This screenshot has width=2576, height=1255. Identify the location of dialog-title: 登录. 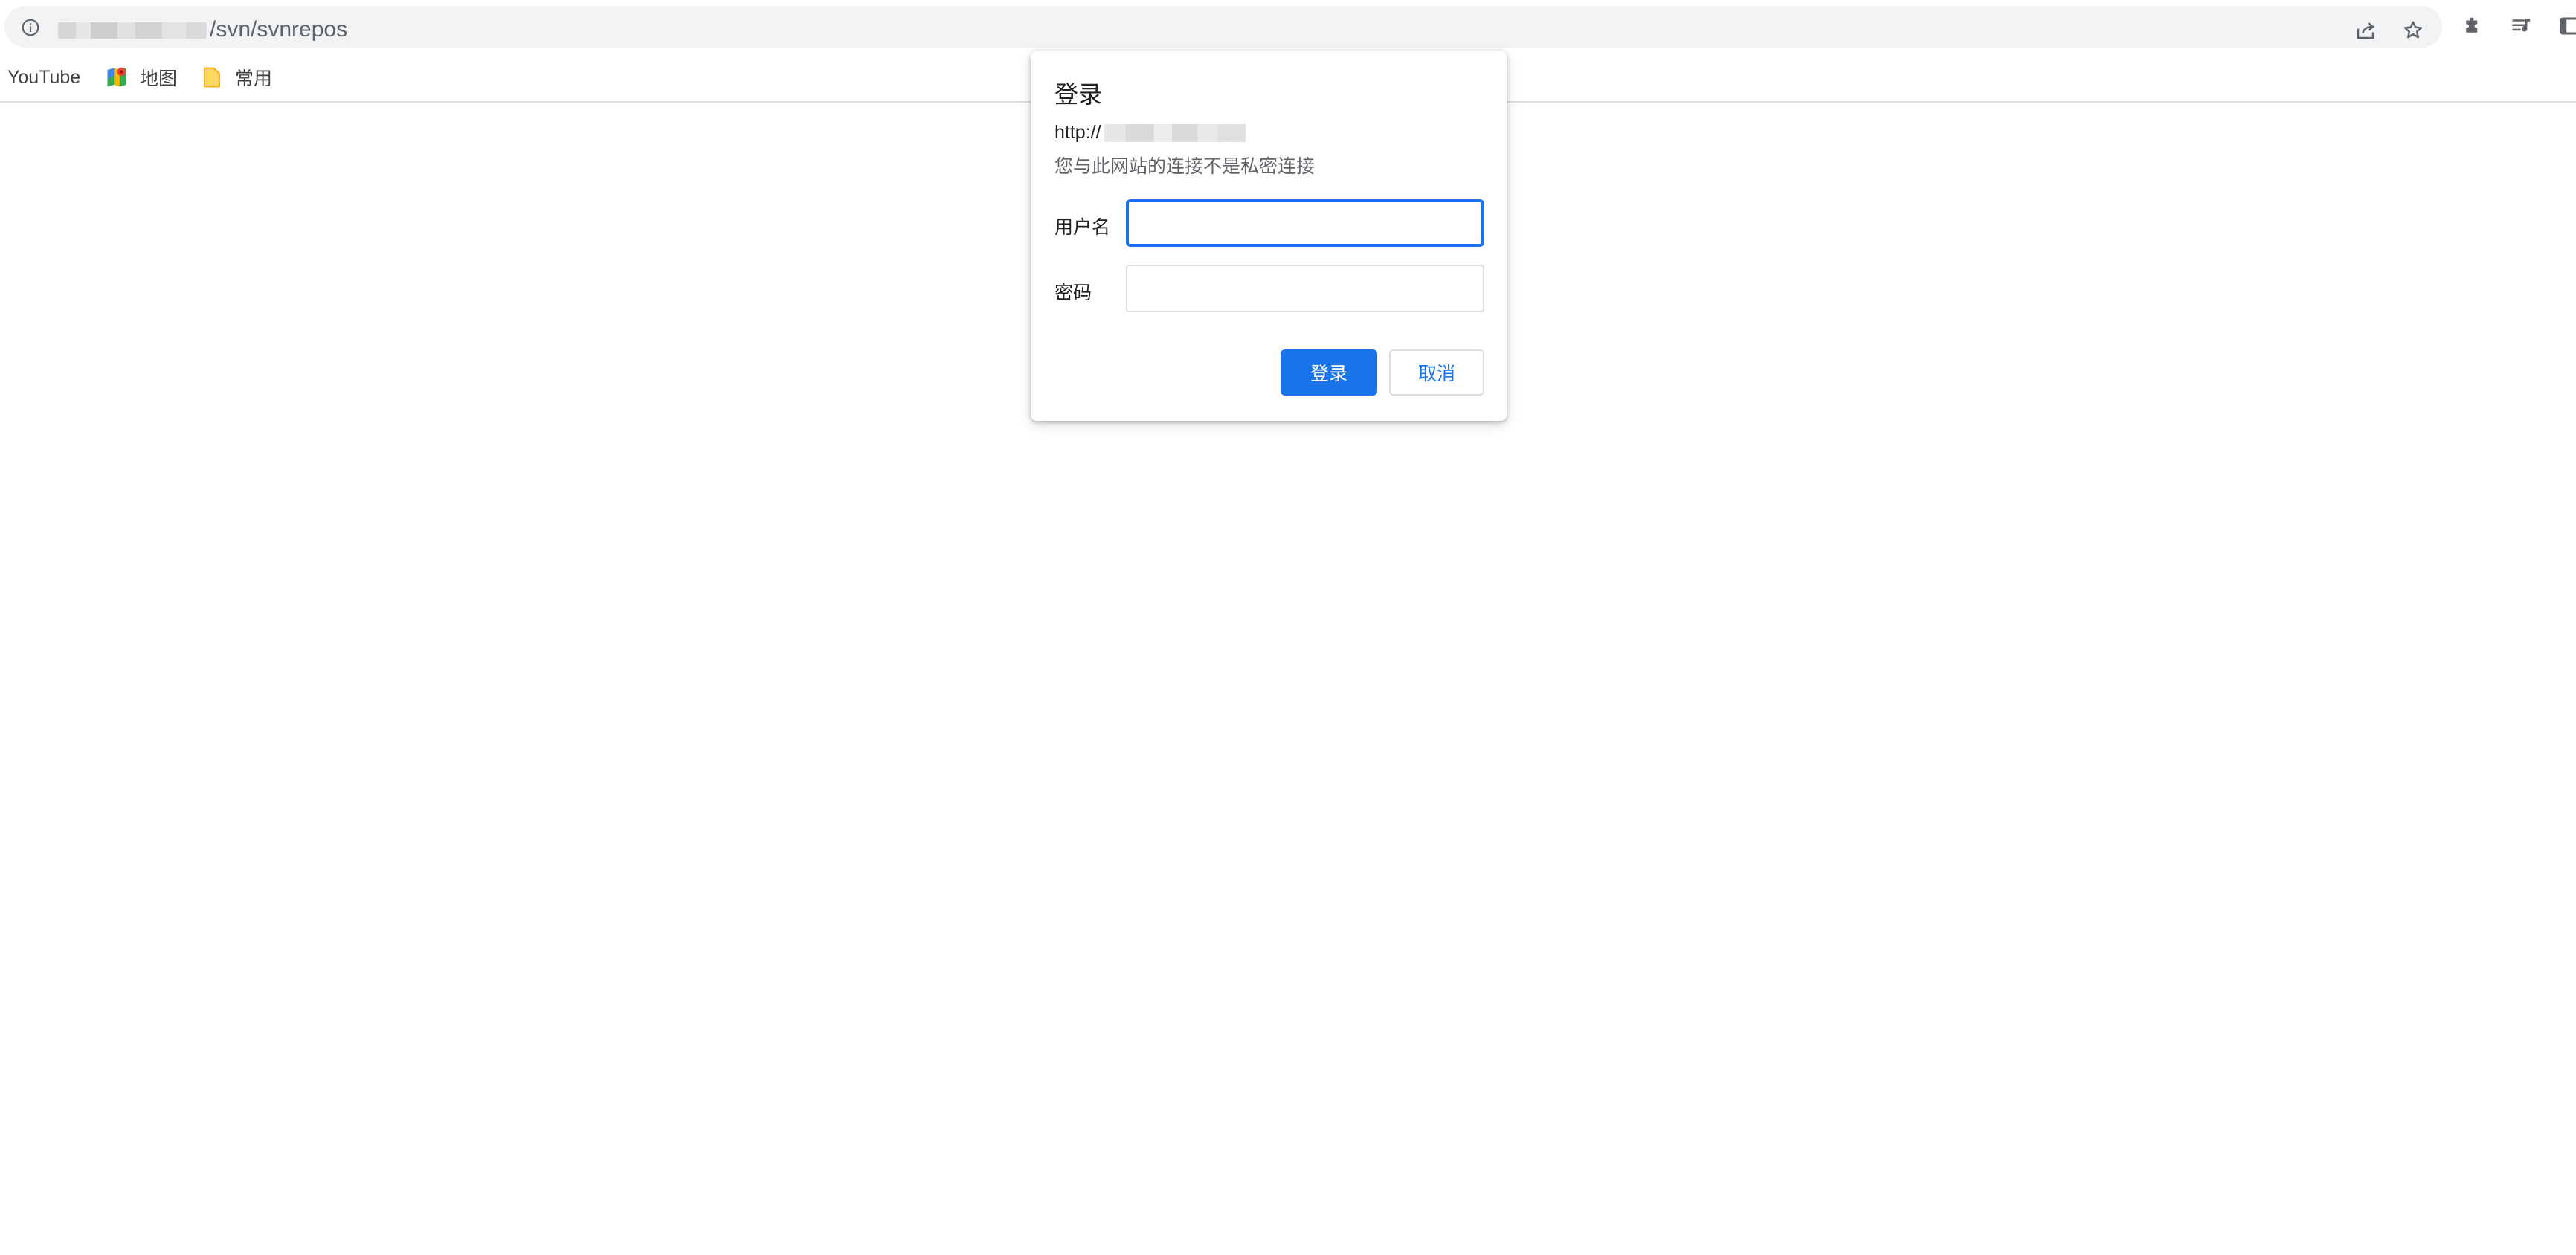
(1078, 95).